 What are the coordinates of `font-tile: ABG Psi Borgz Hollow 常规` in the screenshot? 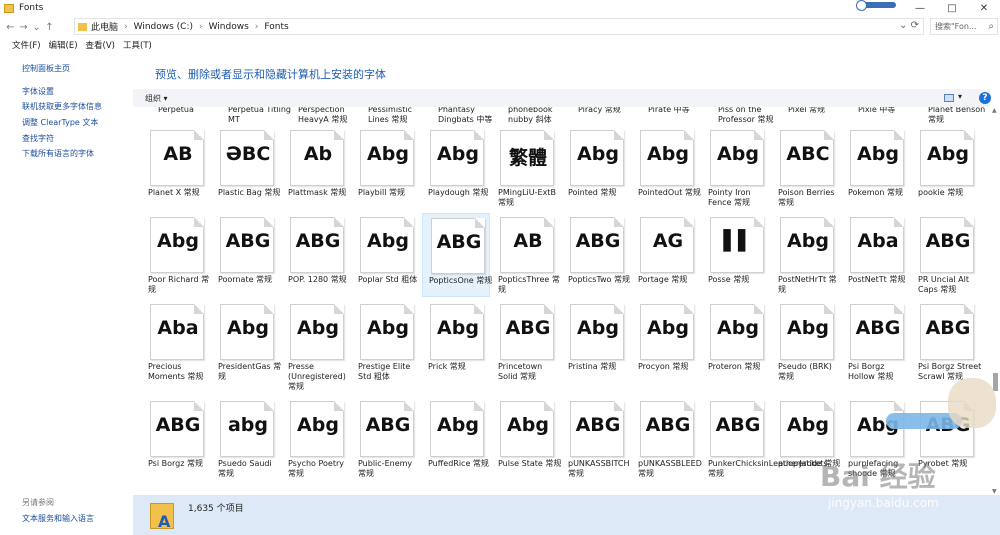 It's located at (876, 342).